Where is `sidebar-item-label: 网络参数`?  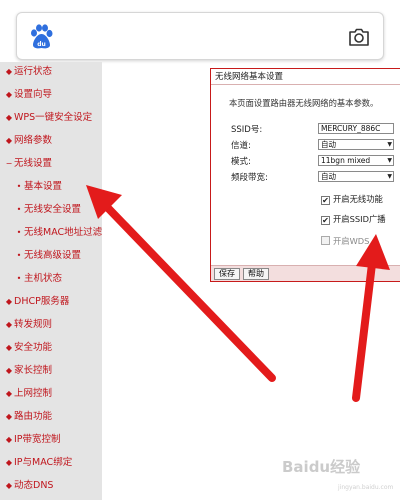
sidebar-item-label: 网络参数 is located at coordinates (33, 140).